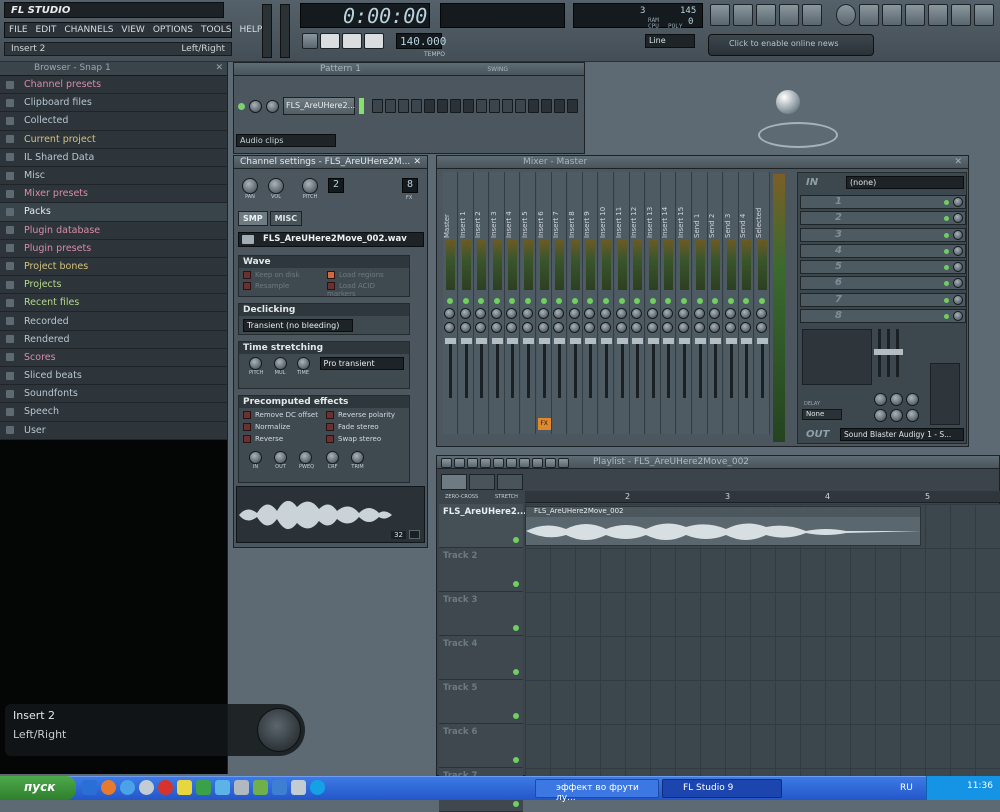 The height and width of the screenshot is (812, 1000). Describe the element at coordinates (113, 248) in the screenshot. I see `browser-item: Plugin presets` at that location.